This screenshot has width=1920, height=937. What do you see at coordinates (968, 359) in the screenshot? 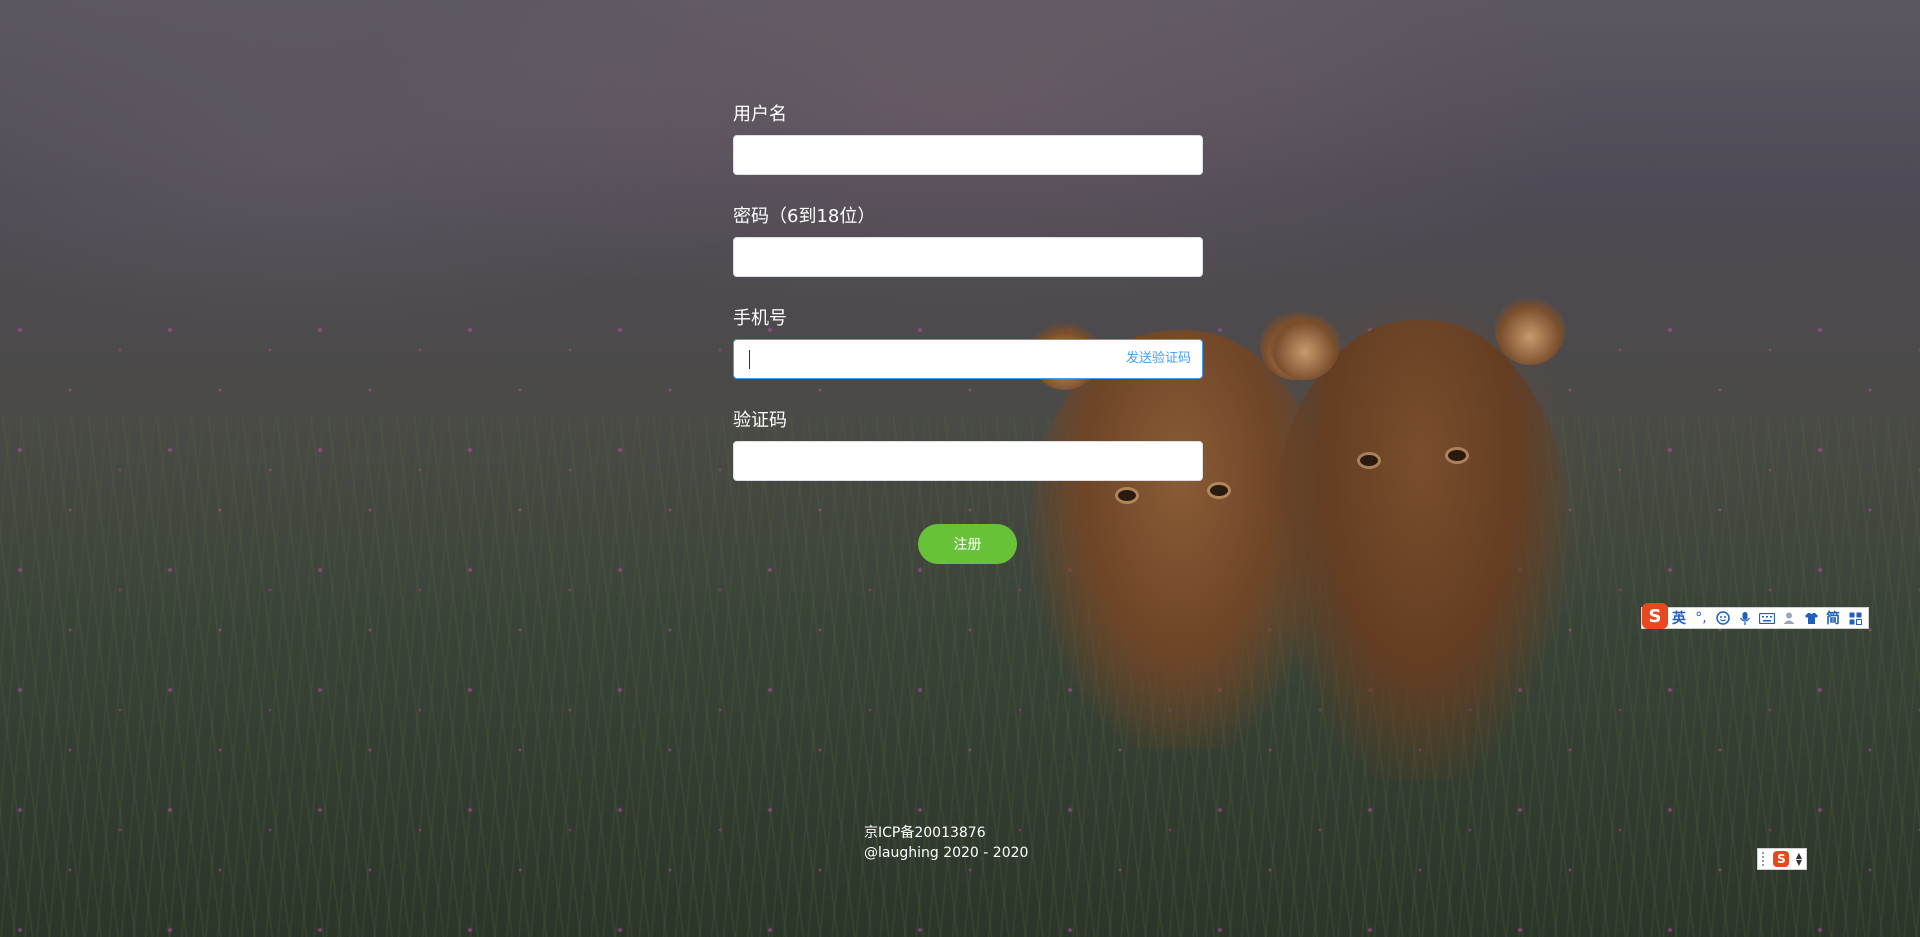
I see `phone-input-wrapper: 发送验证码` at bounding box center [968, 359].